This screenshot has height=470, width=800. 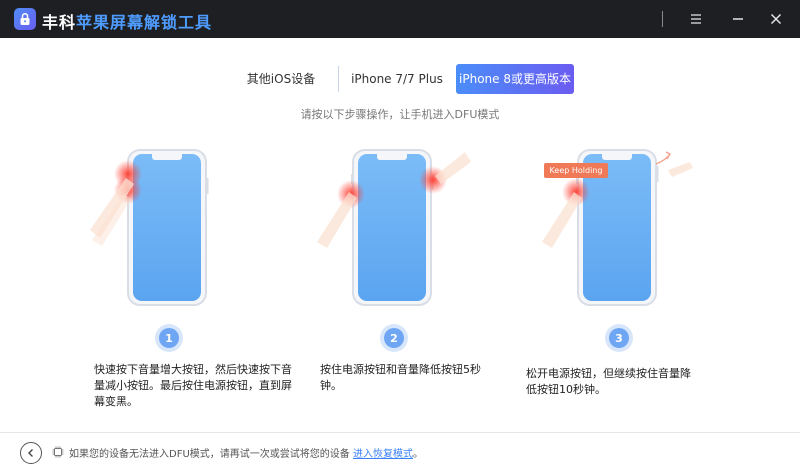 What do you see at coordinates (193, 385) in the screenshot?
I see `step-1-text-line: 量减小按钮。最后按住电源按钮，直到屏` at bounding box center [193, 385].